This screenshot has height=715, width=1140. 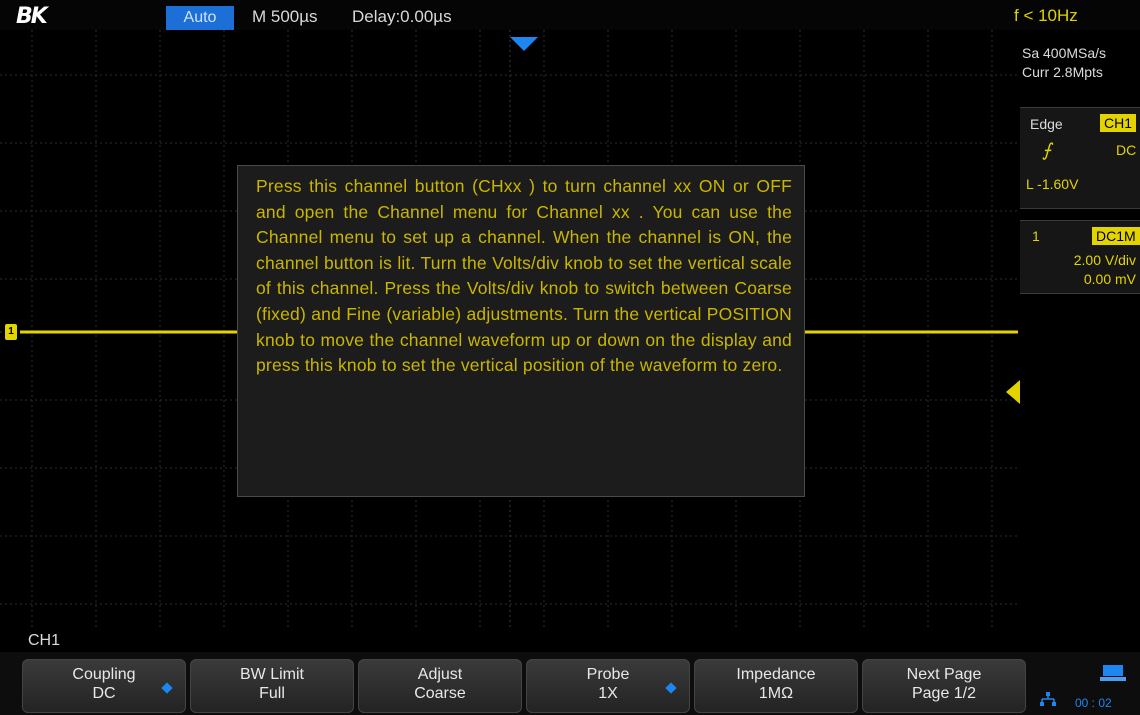 What do you see at coordinates (104, 686) in the screenshot?
I see `coupling-softkey: Coupling DC` at bounding box center [104, 686].